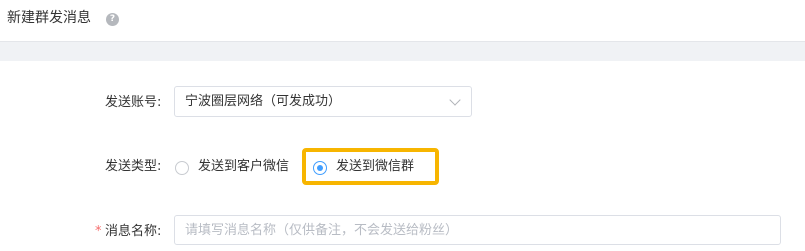 Image resolution: width=805 pixels, height=251 pixels. What do you see at coordinates (263, 101) in the screenshot?
I see `account-select-value: 宁波圈层网络（可发成功）` at bounding box center [263, 101].